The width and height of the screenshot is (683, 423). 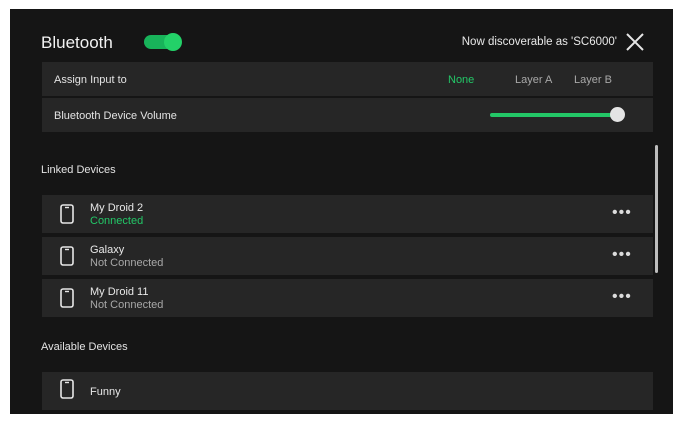 I want to click on available-device-item: Funny, so click(x=347, y=391).